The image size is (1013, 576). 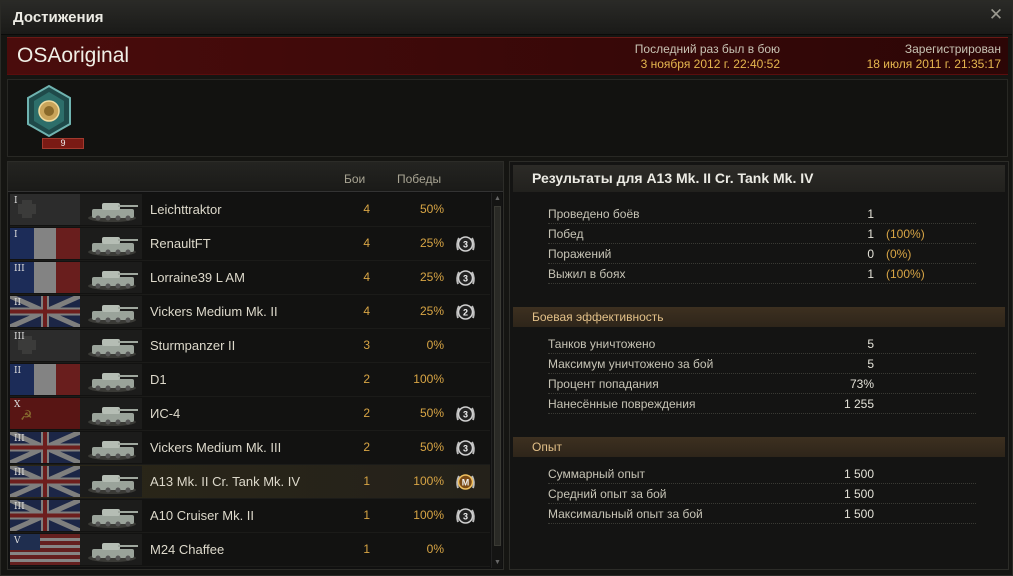 I want to click on tank-name: Lorraine39 L AM, so click(x=197, y=277).